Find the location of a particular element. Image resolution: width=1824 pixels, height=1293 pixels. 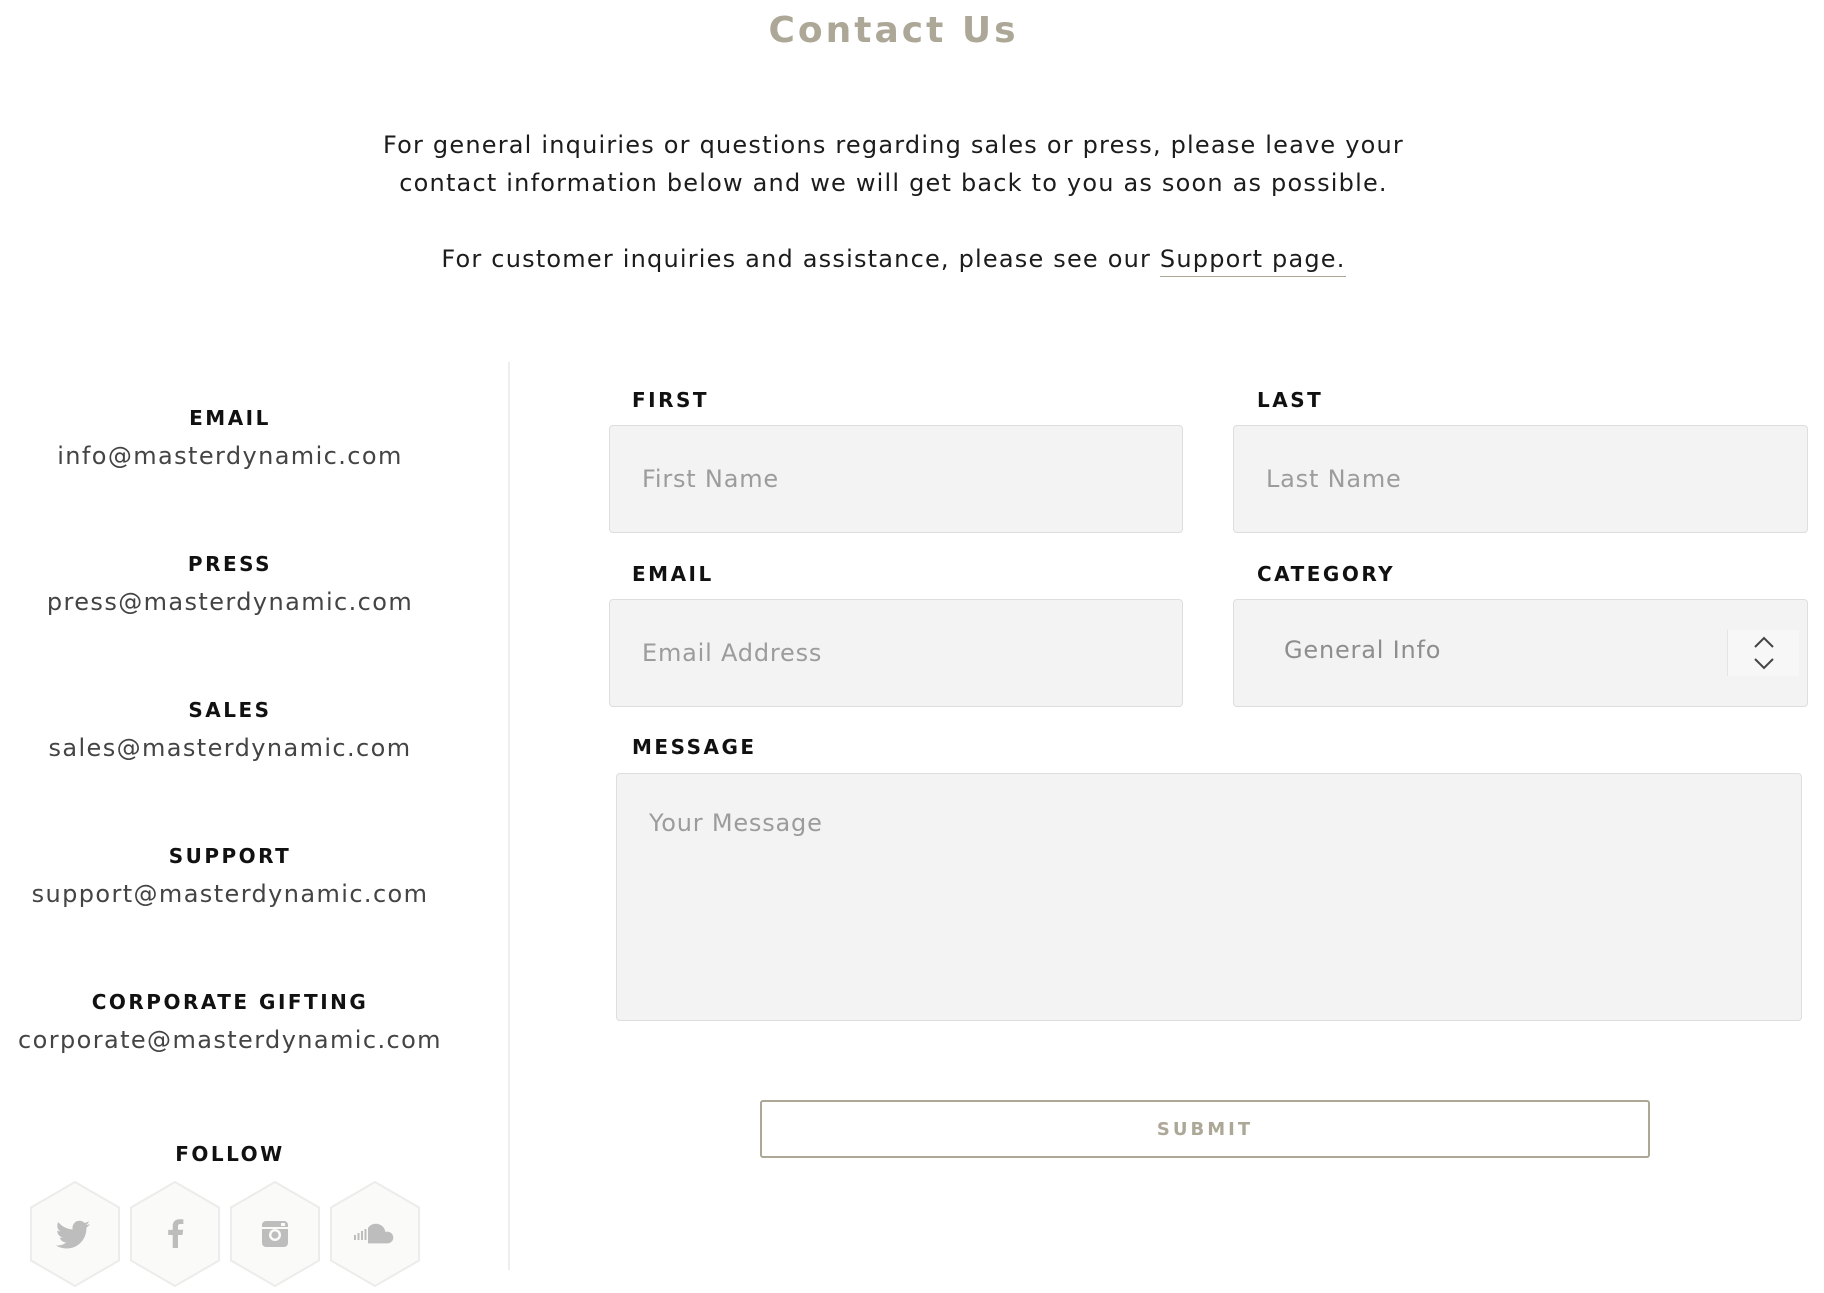

instagram-icon is located at coordinates (275, 1234).